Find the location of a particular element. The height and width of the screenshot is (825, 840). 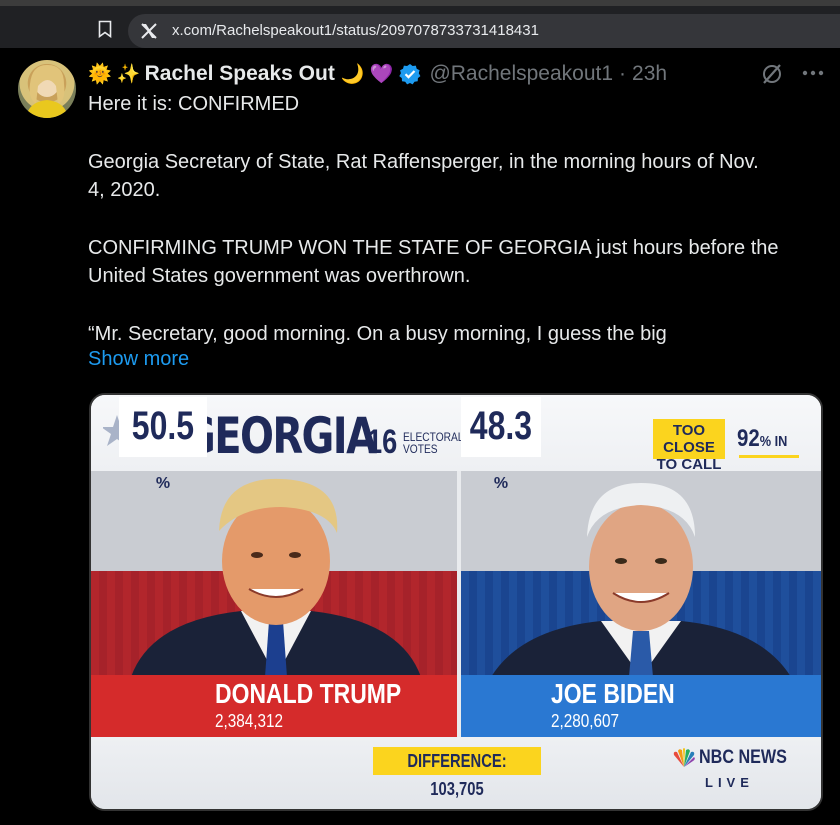

percent-reporting-suffix: % IN is located at coordinates (773, 441).